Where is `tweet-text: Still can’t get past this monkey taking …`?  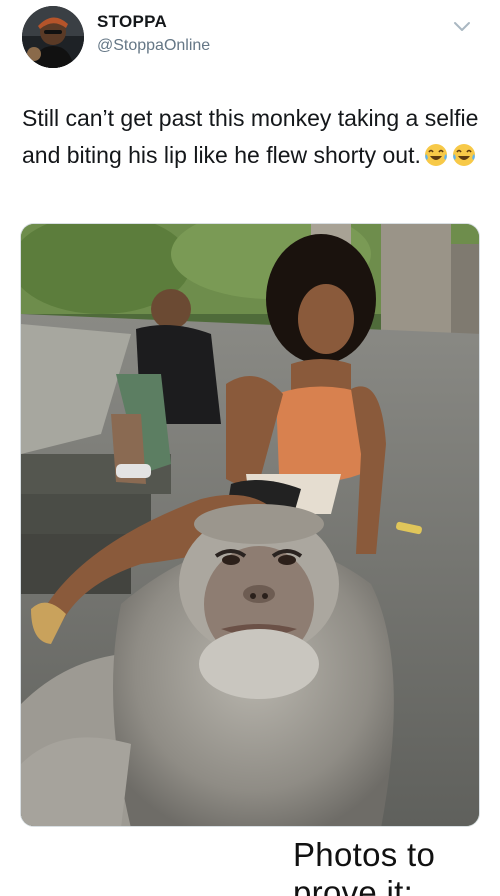 tweet-text: Still can’t get past this monkey taking … is located at coordinates (253, 137).